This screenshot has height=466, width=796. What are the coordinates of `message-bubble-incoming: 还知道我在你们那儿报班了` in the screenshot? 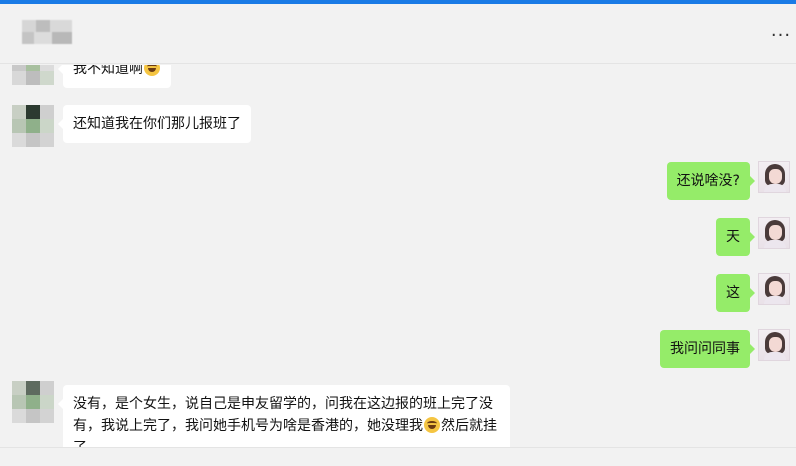 It's located at (154, 124).